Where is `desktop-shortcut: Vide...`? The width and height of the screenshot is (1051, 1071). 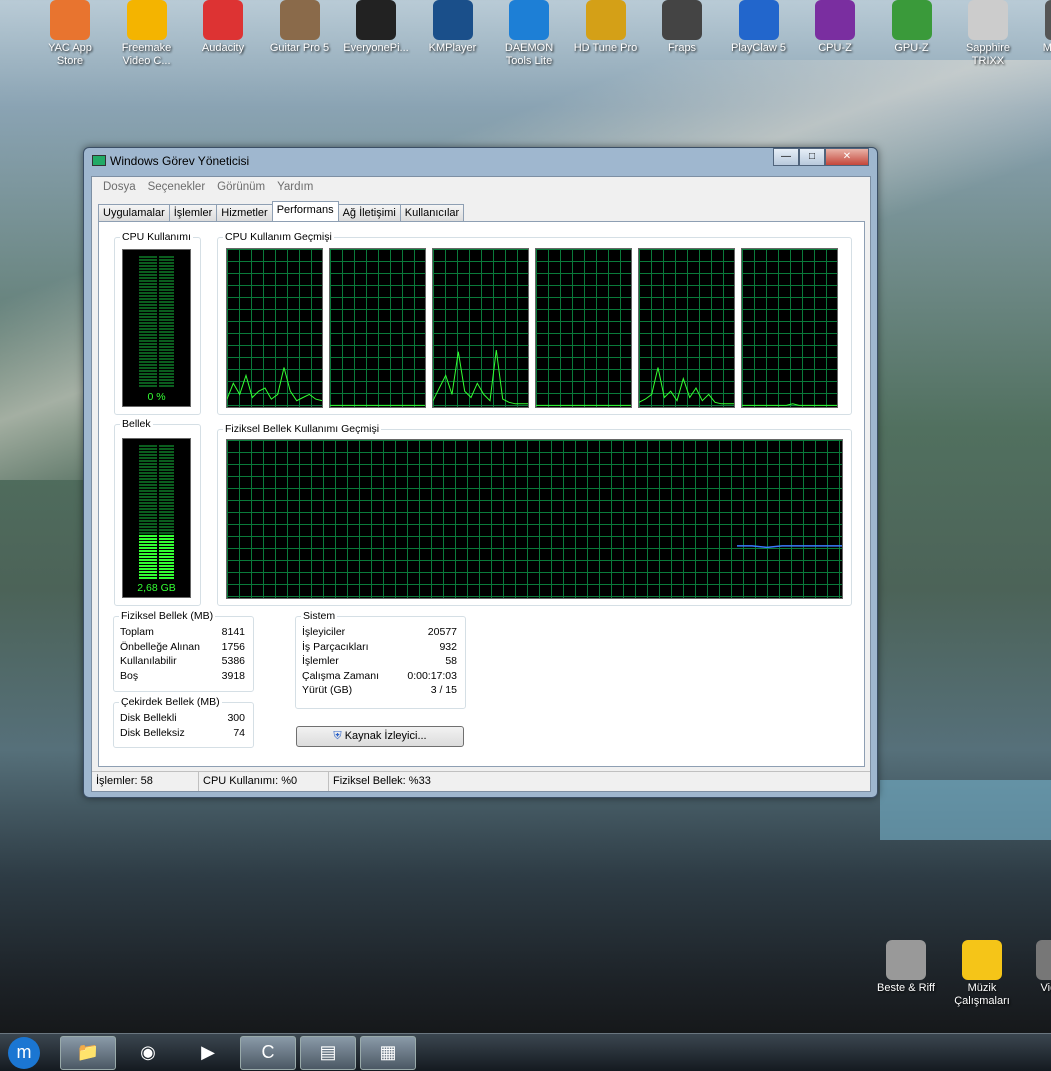
desktop-shortcut: Vide... is located at coordinates (1035, 967).